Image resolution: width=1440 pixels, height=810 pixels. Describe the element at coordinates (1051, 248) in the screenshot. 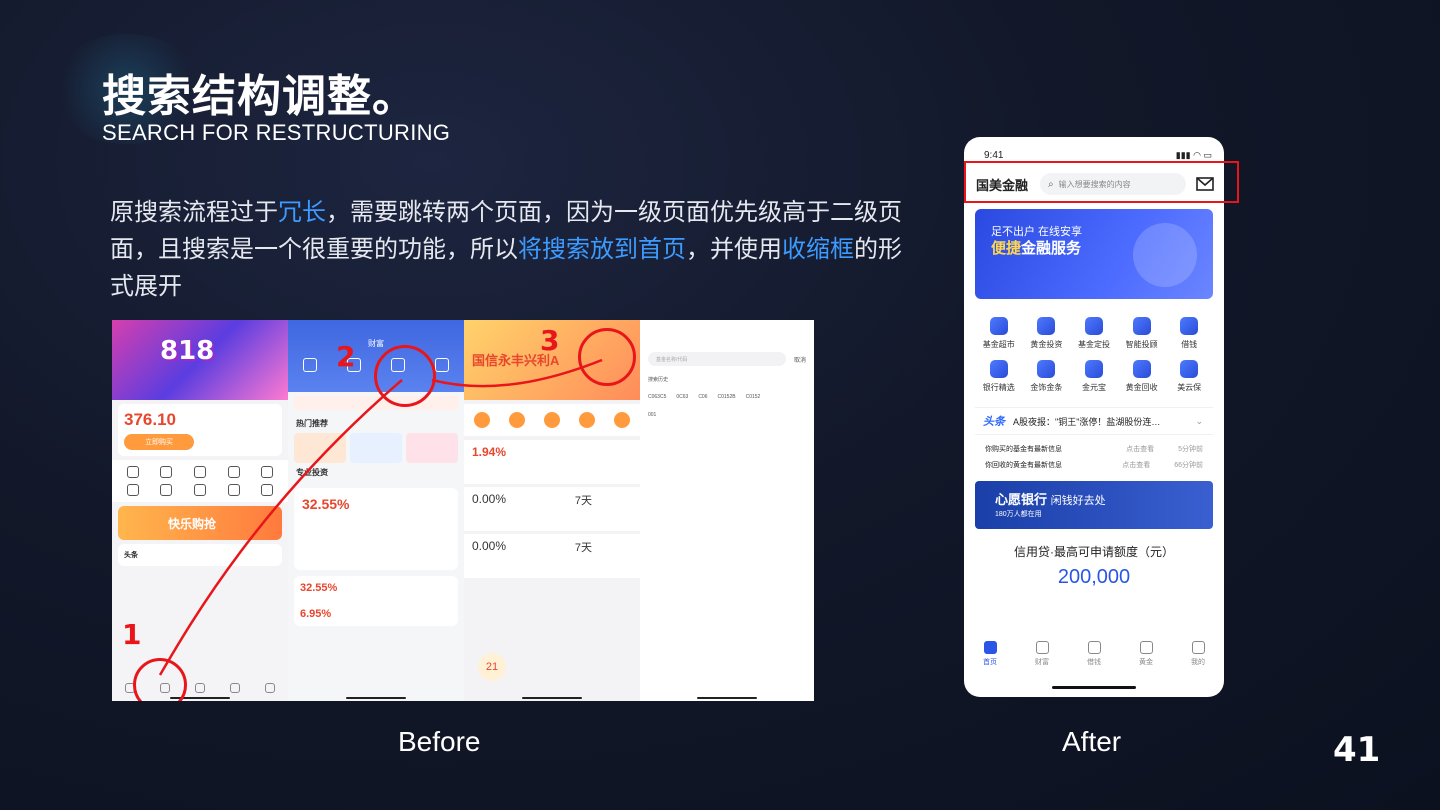

I see `banner-rest: 金融服务` at that location.